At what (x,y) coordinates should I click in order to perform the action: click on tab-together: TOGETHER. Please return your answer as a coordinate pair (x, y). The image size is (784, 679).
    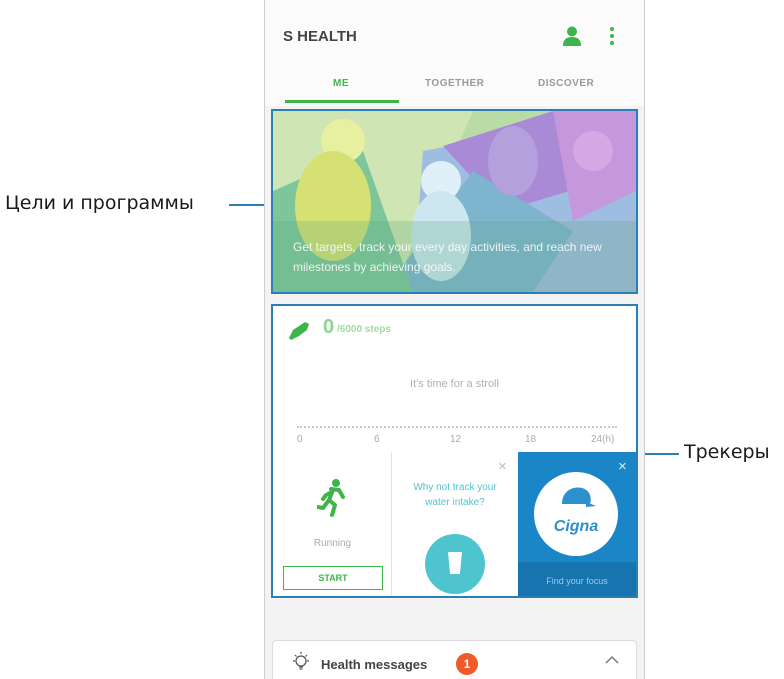
    Looking at the image, I should click on (454, 83).